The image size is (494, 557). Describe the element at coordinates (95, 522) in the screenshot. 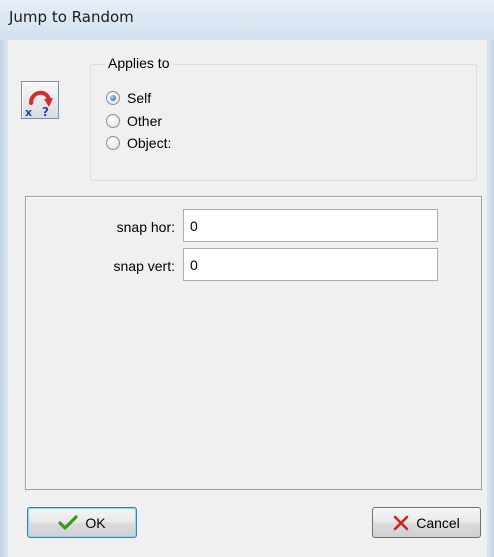

I see `ok-label: OK` at that location.